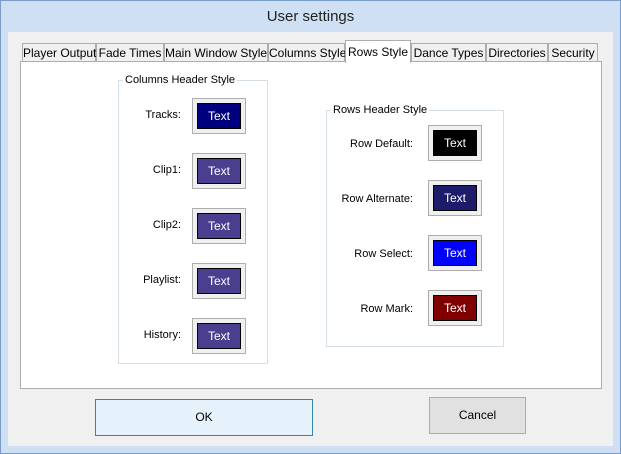  Describe the element at coordinates (163, 115) in the screenshot. I see `tracks-label: Tracks:` at that location.